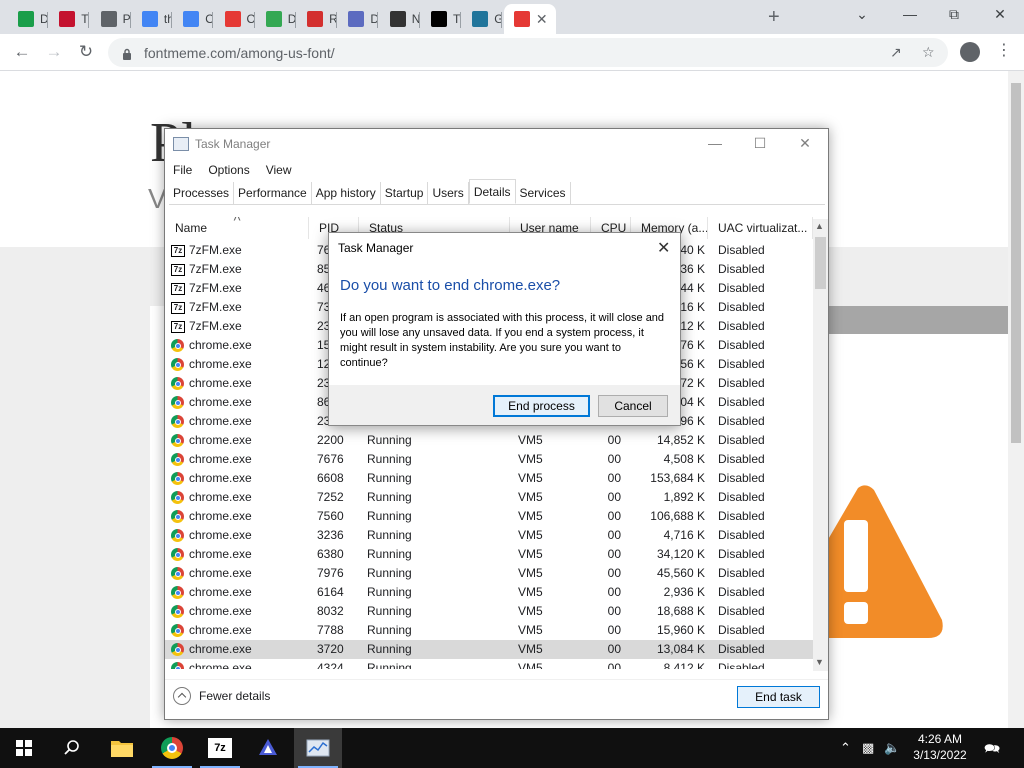 The width and height of the screenshot is (1024, 768). What do you see at coordinates (122, 748) in the screenshot?
I see `file-explorer-button` at bounding box center [122, 748].